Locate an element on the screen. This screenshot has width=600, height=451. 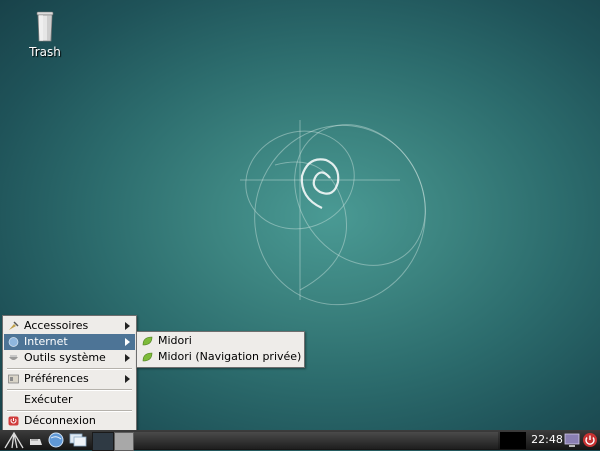
screen-lock-icon is located at coordinates (572, 440).